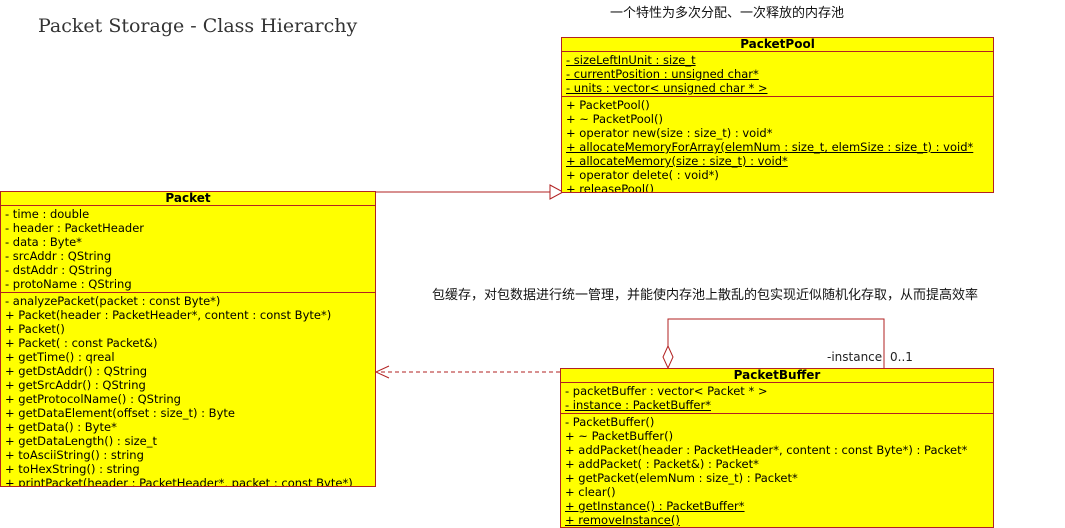 The width and height of the screenshot is (1065, 528). I want to click on operation-row: - PacketBuffer(), so click(610, 422).